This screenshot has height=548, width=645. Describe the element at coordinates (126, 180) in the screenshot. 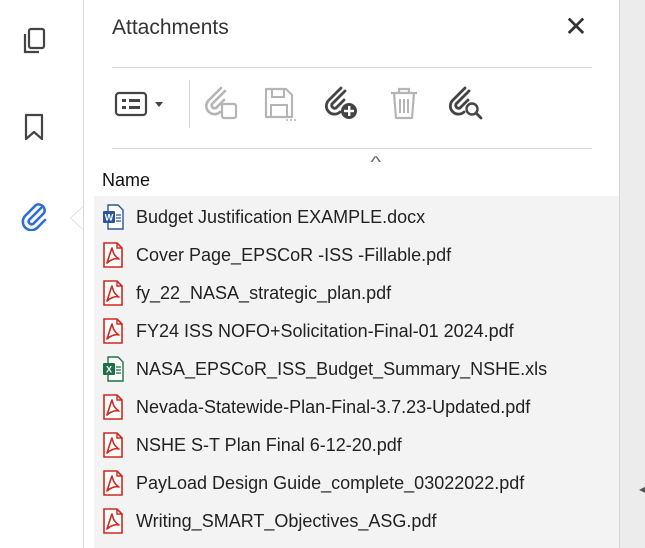

I see `column-header-label: Name` at that location.